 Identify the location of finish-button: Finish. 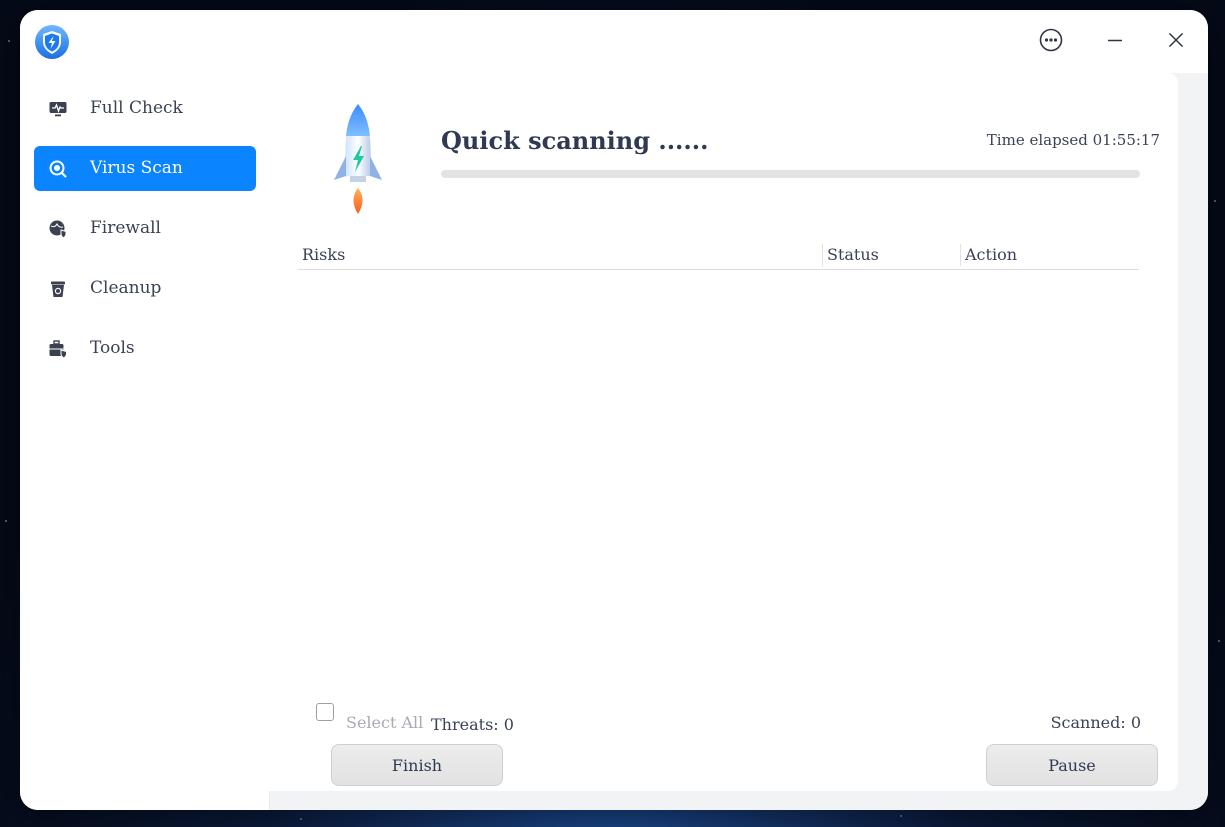
(417, 765).